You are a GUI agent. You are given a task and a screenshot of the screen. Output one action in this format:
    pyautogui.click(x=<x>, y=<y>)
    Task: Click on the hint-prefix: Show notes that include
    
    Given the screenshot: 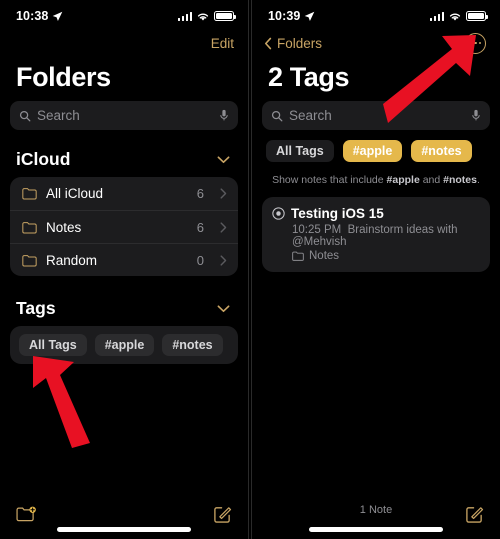 What is the action you would take?
    pyautogui.click(x=329, y=180)
    